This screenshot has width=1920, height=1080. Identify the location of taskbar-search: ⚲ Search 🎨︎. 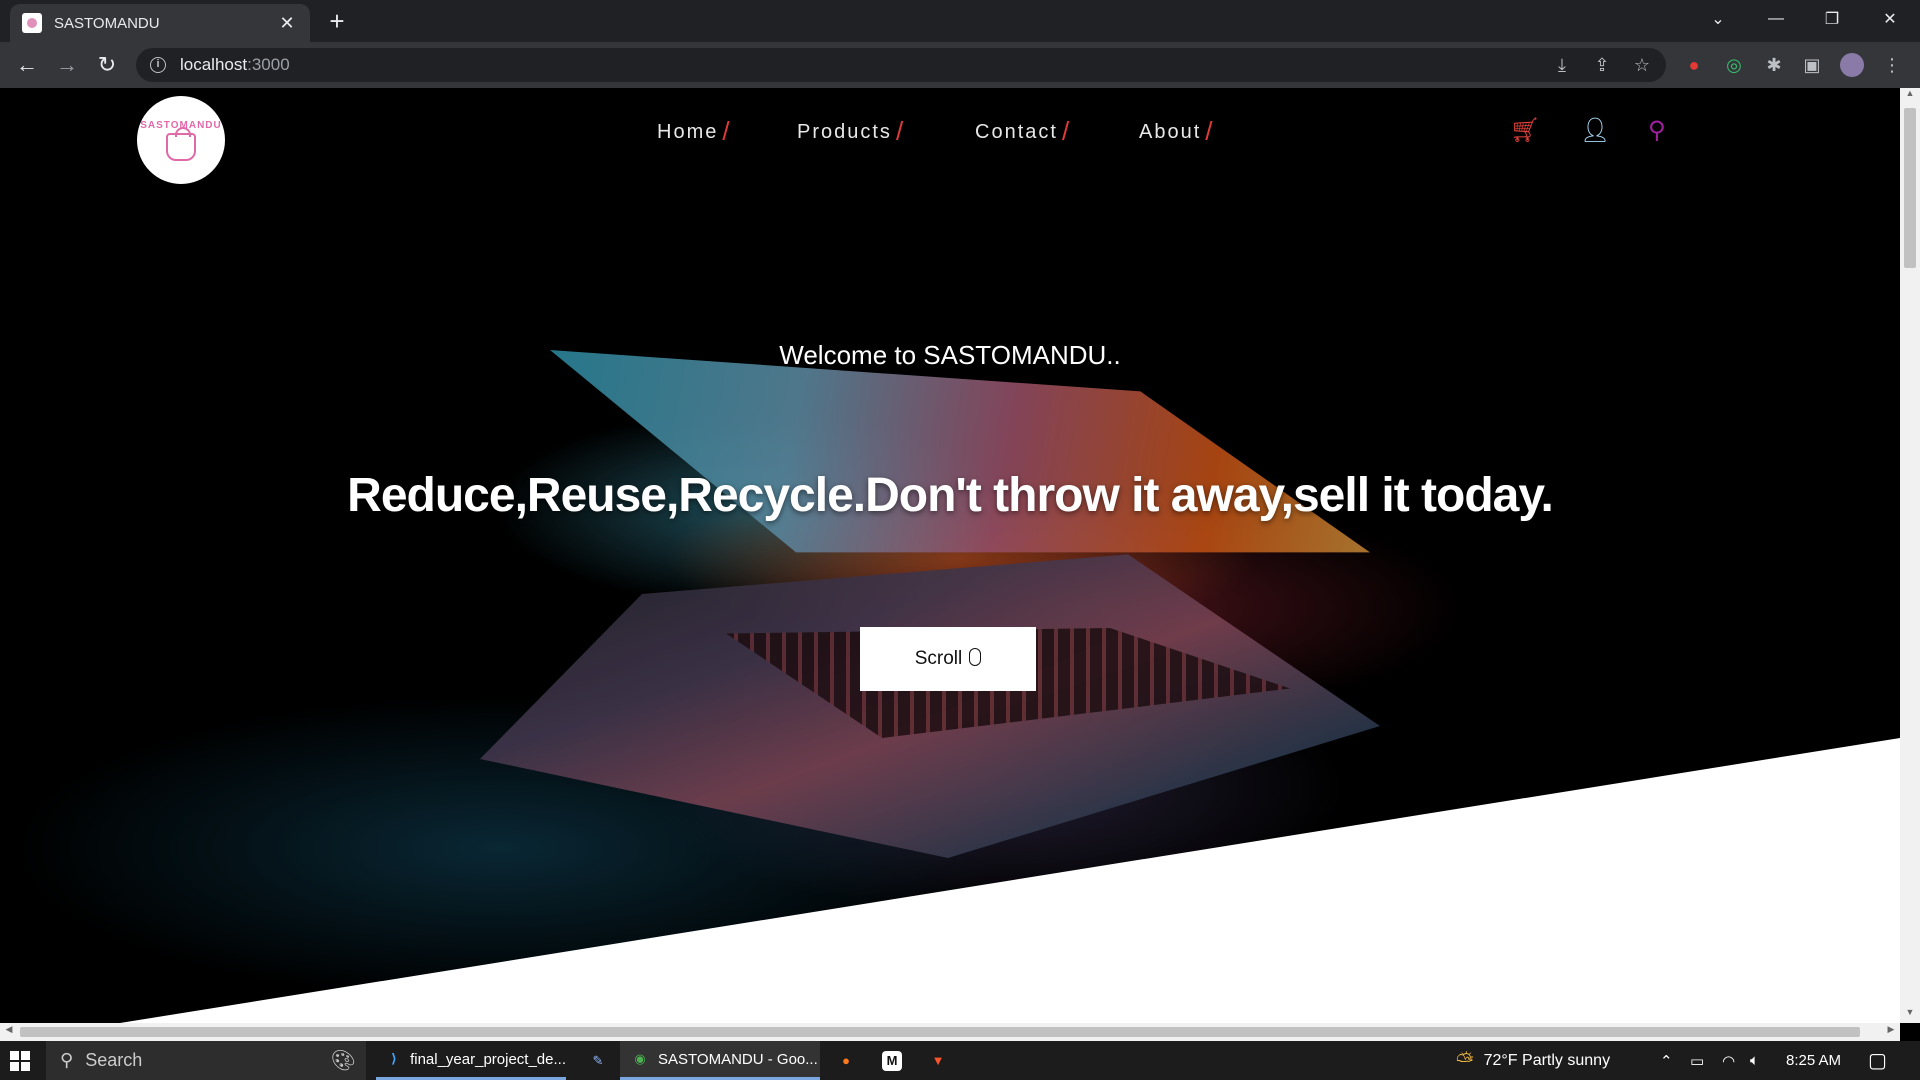
(206, 1060).